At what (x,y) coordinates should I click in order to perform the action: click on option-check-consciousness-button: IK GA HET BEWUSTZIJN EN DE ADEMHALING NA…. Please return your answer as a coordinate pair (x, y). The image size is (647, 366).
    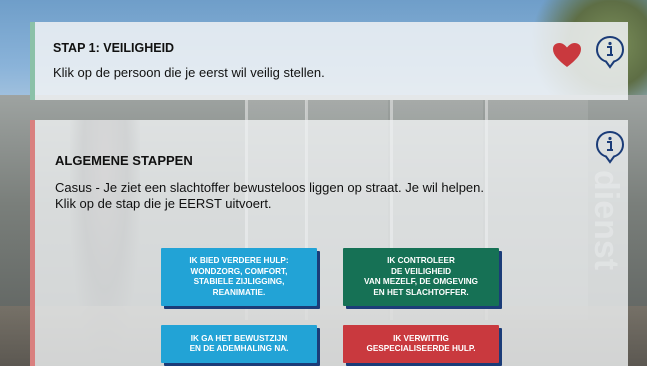
    Looking at the image, I should click on (239, 344).